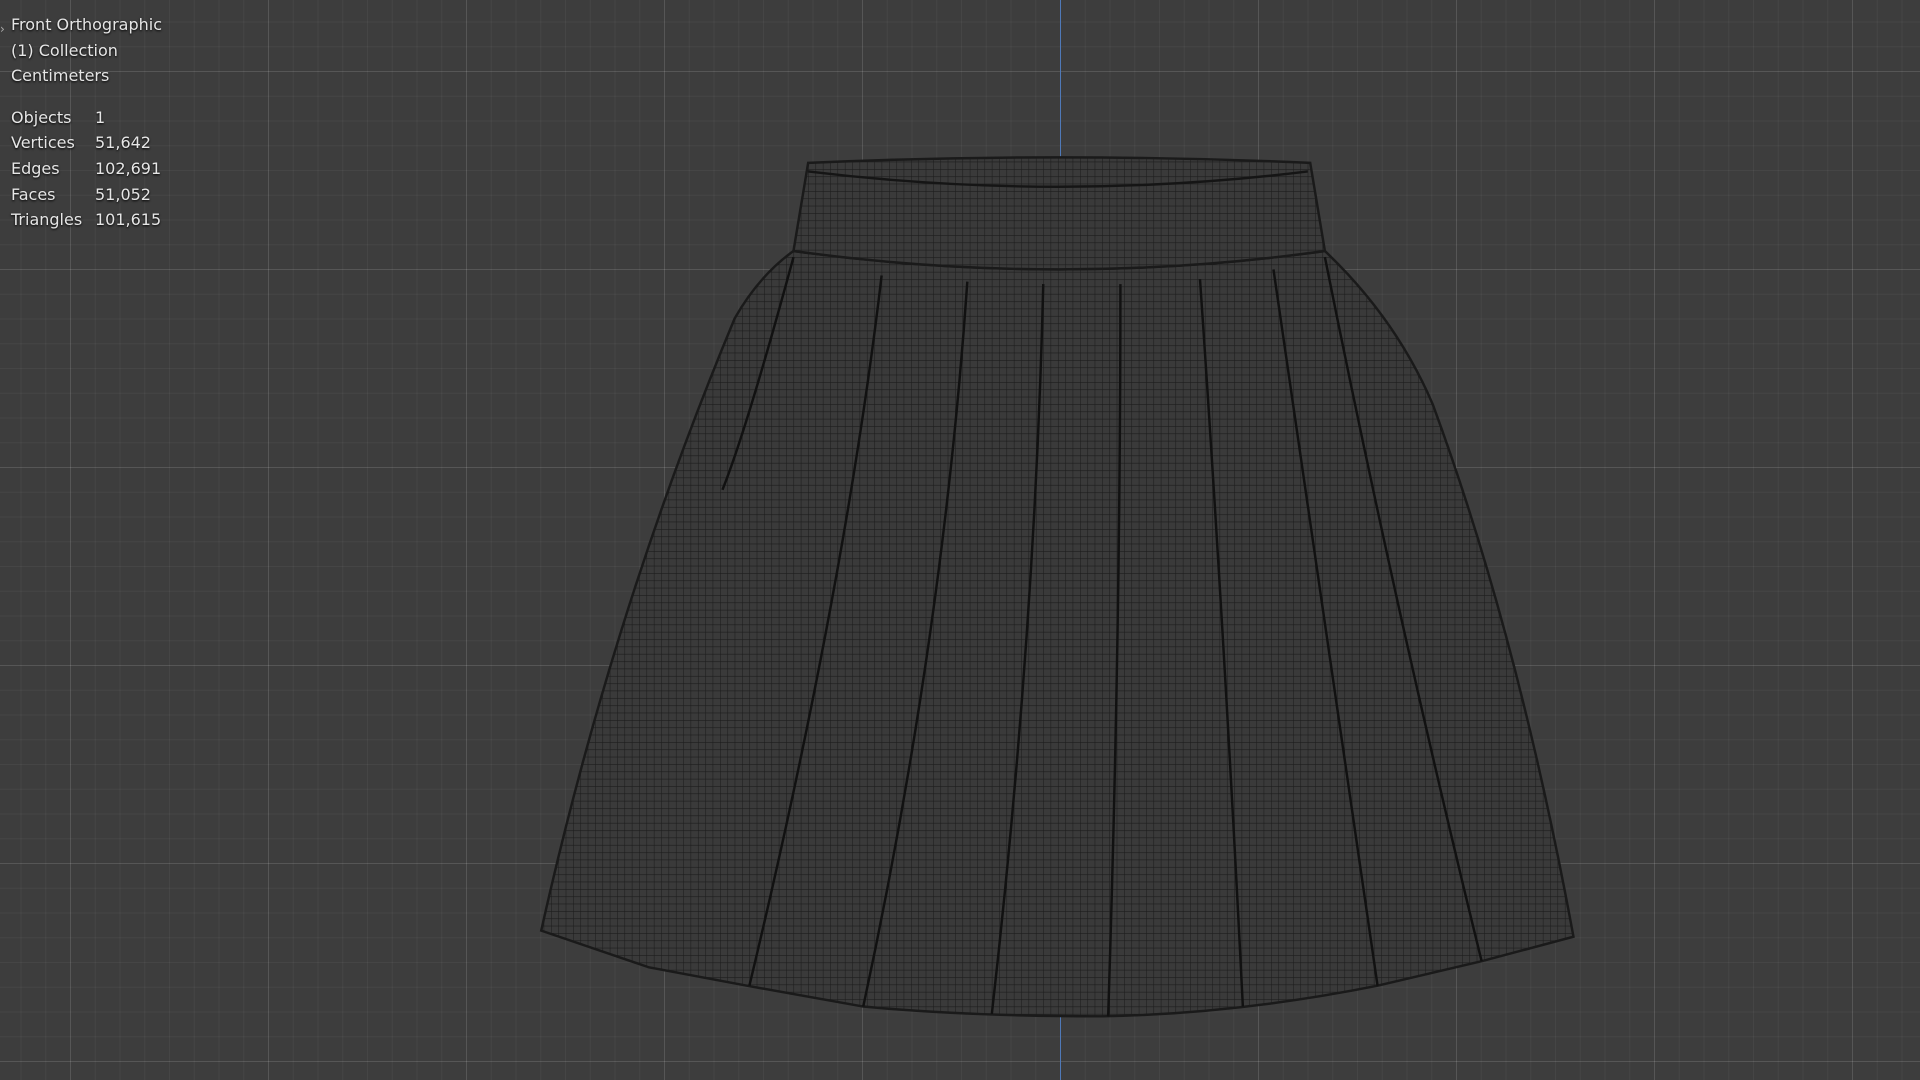 The width and height of the screenshot is (1920, 1080). Describe the element at coordinates (2, 29) in the screenshot. I see `expand-arrow-icon: ›` at that location.